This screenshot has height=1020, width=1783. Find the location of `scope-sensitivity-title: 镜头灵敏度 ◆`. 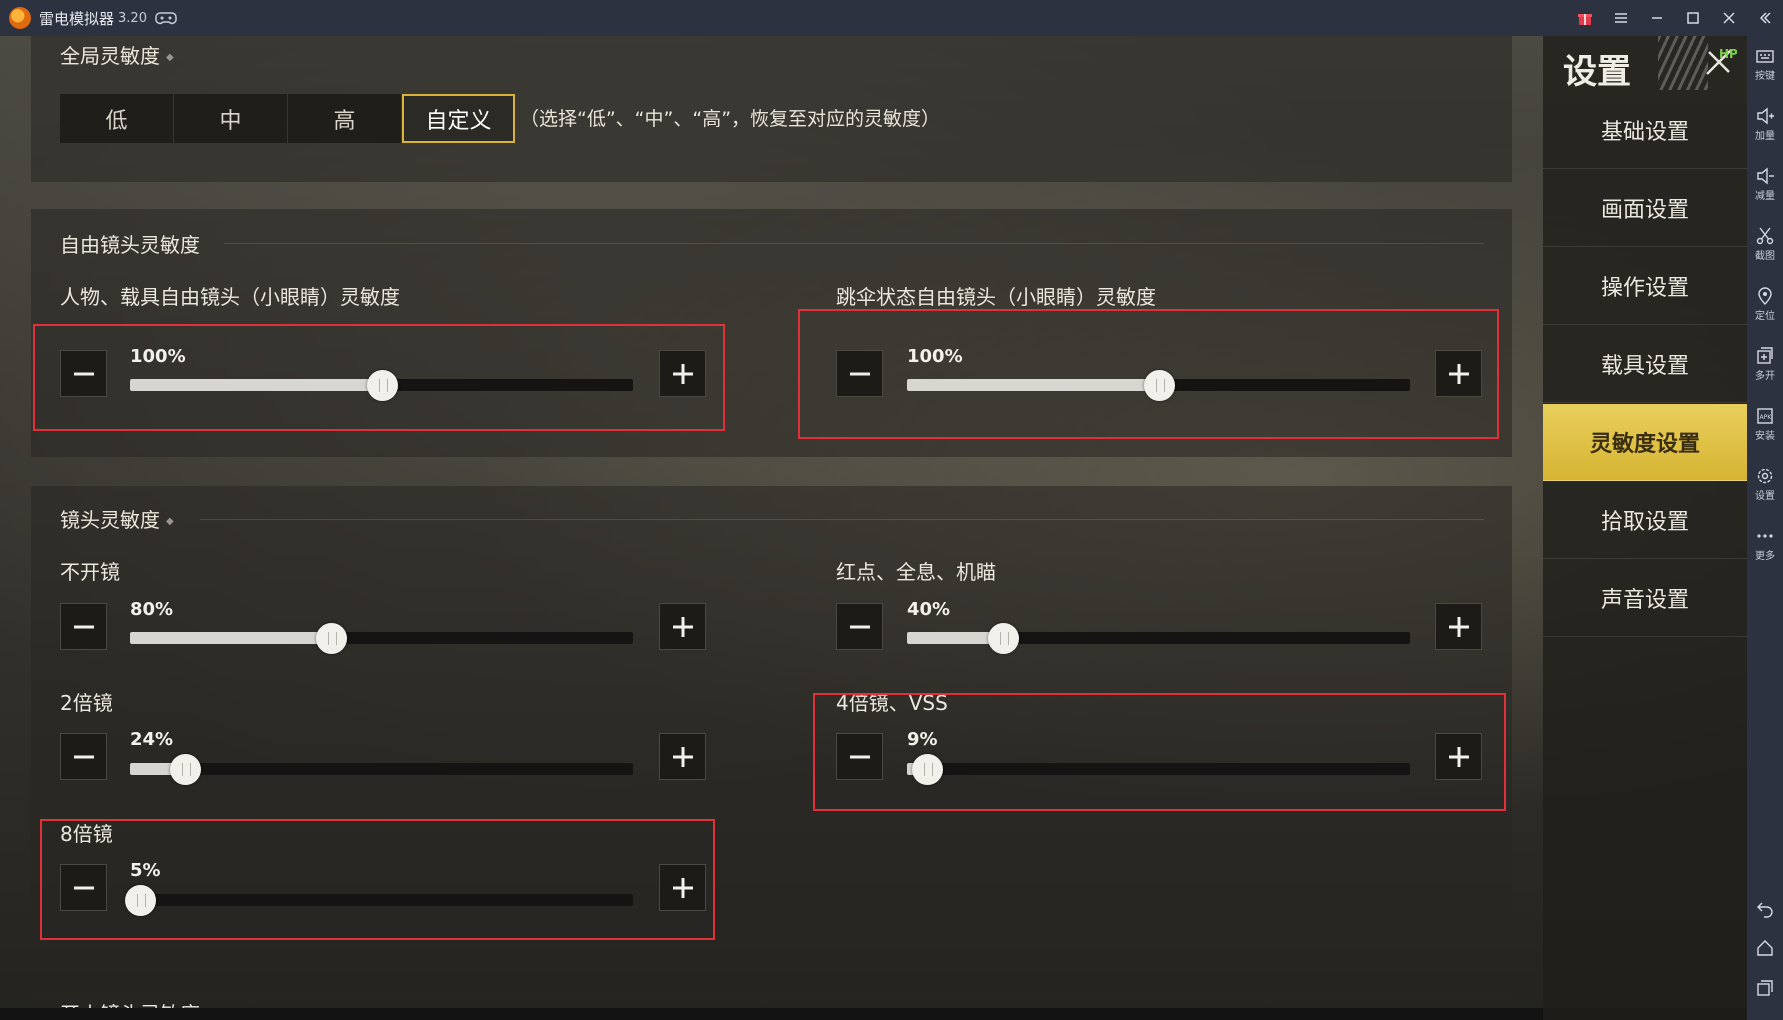

scope-sensitivity-title: 镜头灵敏度 ◆ is located at coordinates (117, 520).